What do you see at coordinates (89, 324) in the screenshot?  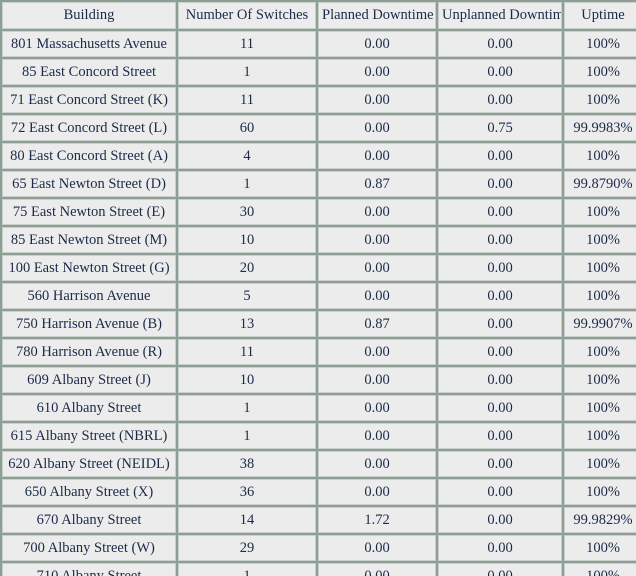 I see `cell-building: 750 Harrison Avenue (B)` at bounding box center [89, 324].